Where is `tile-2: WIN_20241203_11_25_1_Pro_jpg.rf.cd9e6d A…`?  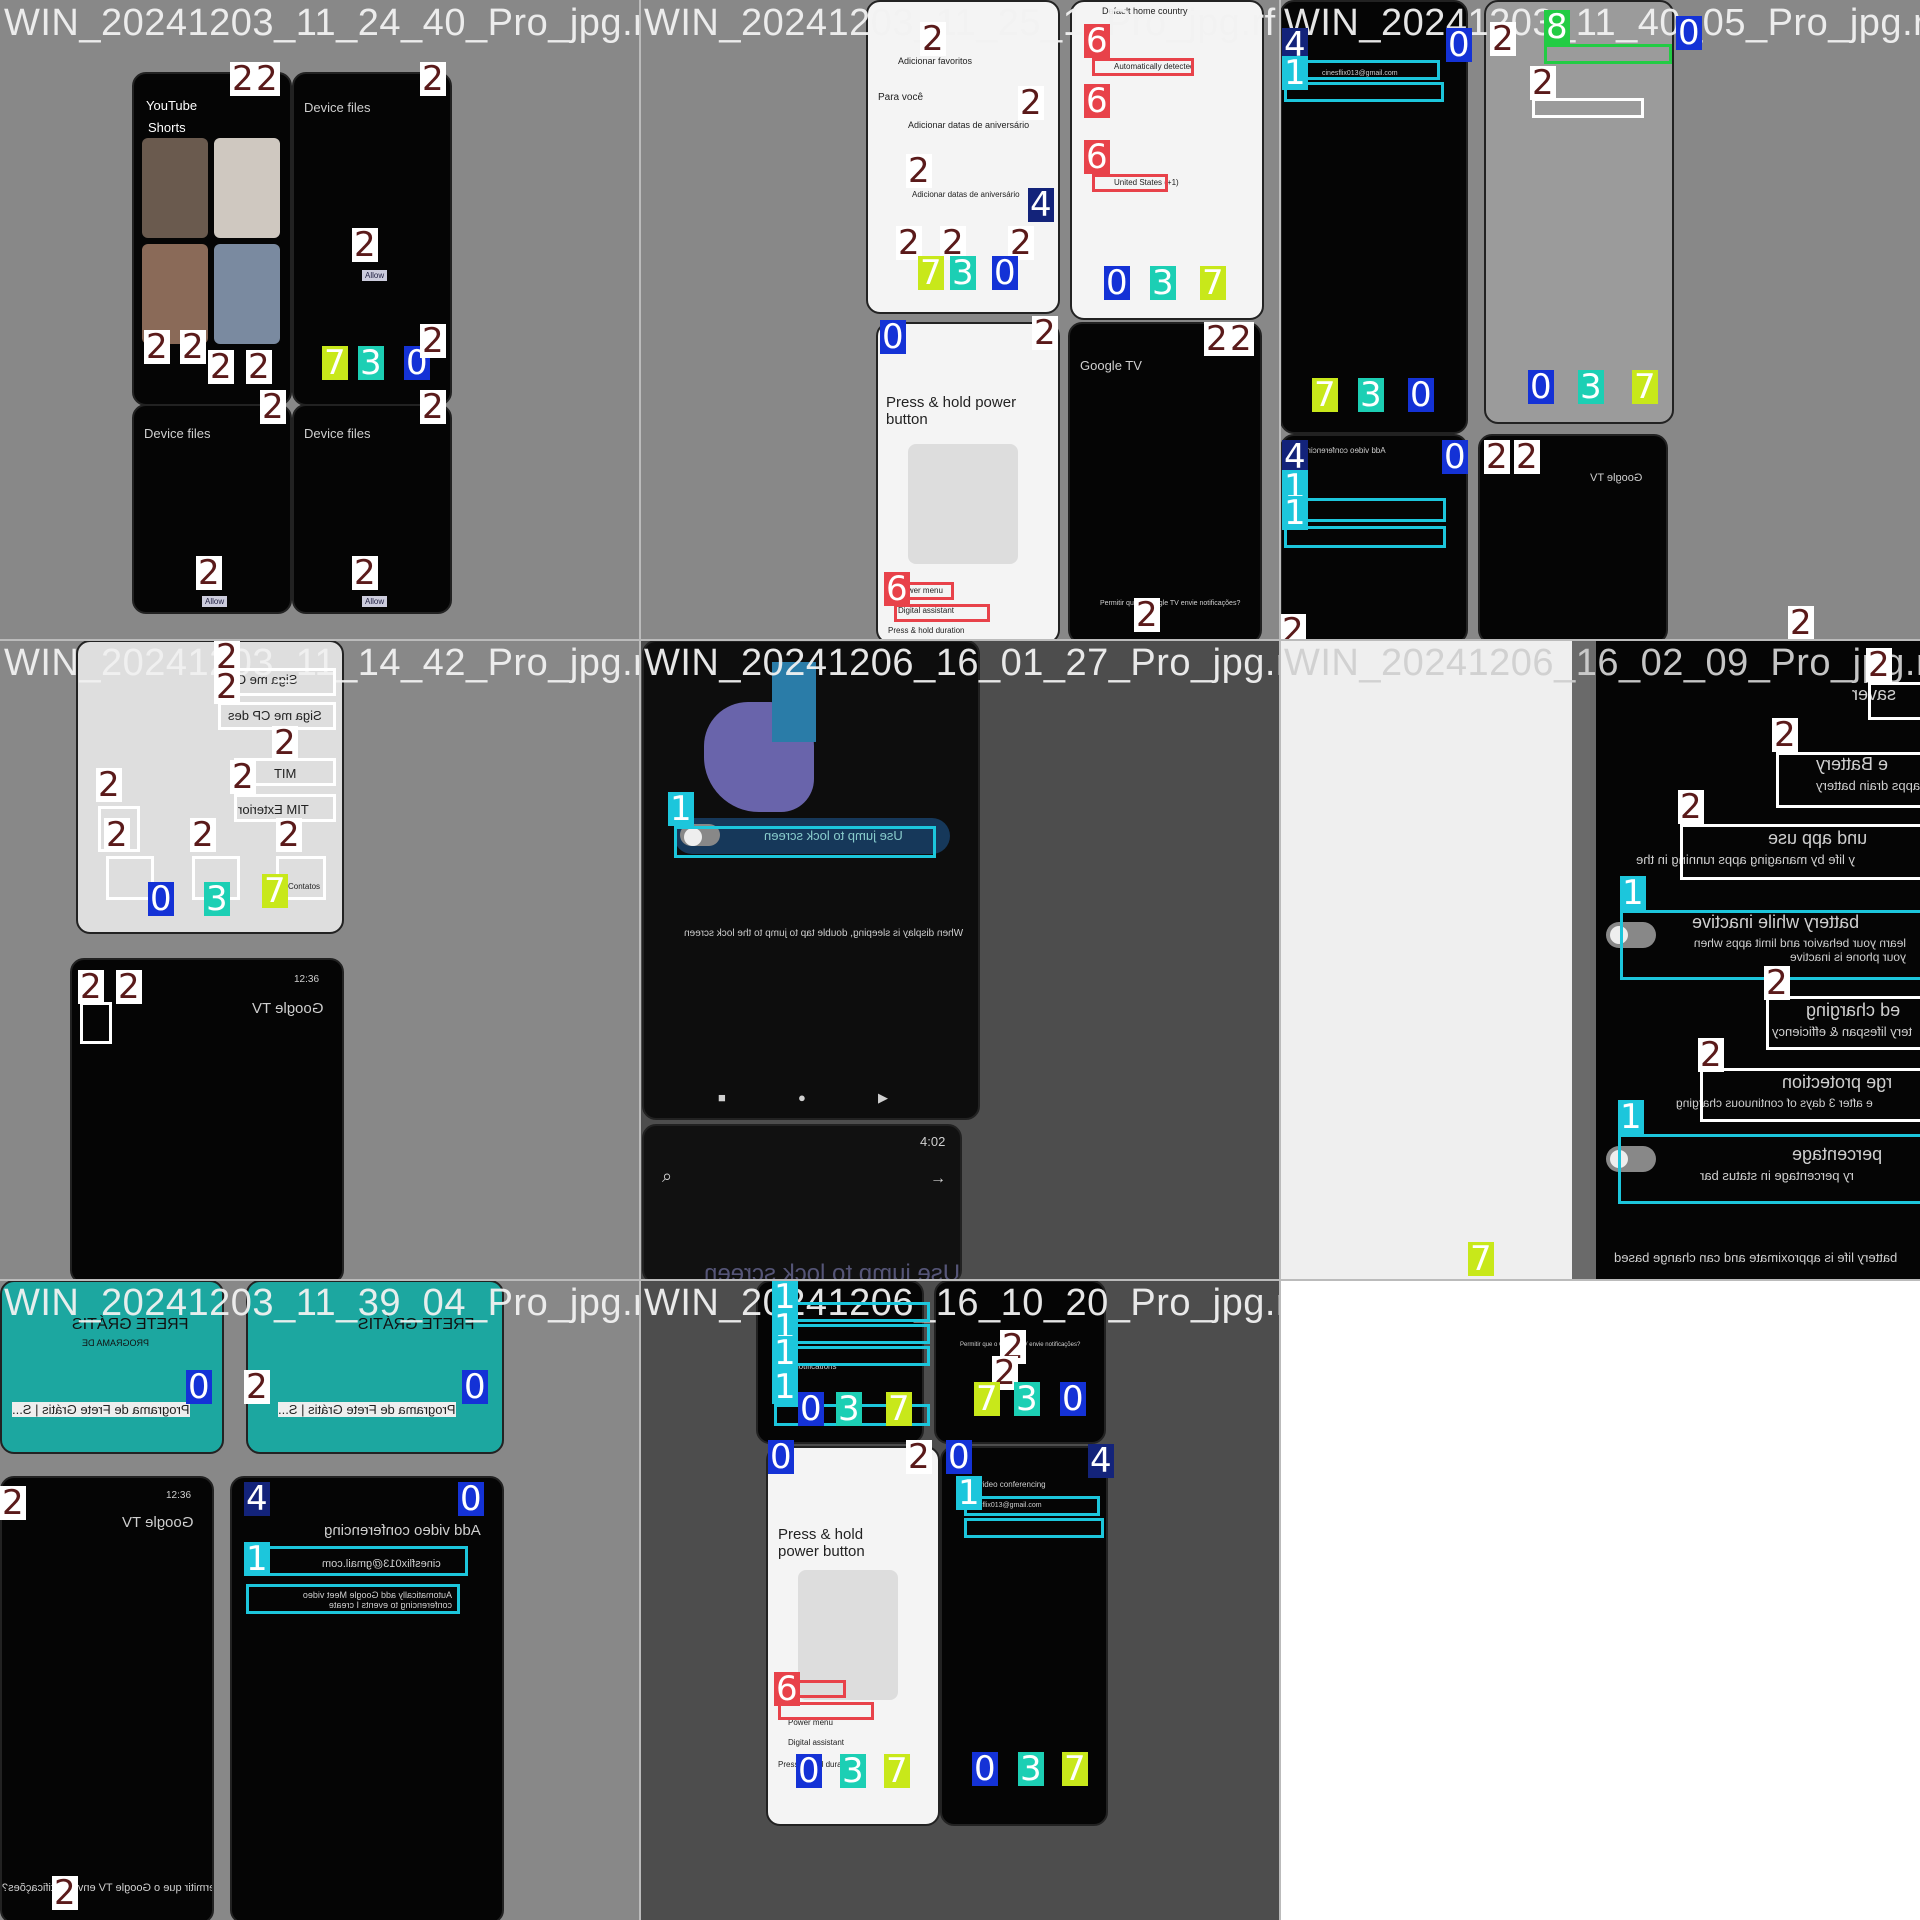
tile-2: WIN_20241203_11_25_1_Pro_jpg.rf.cd9e6d A… is located at coordinates (960, 320).